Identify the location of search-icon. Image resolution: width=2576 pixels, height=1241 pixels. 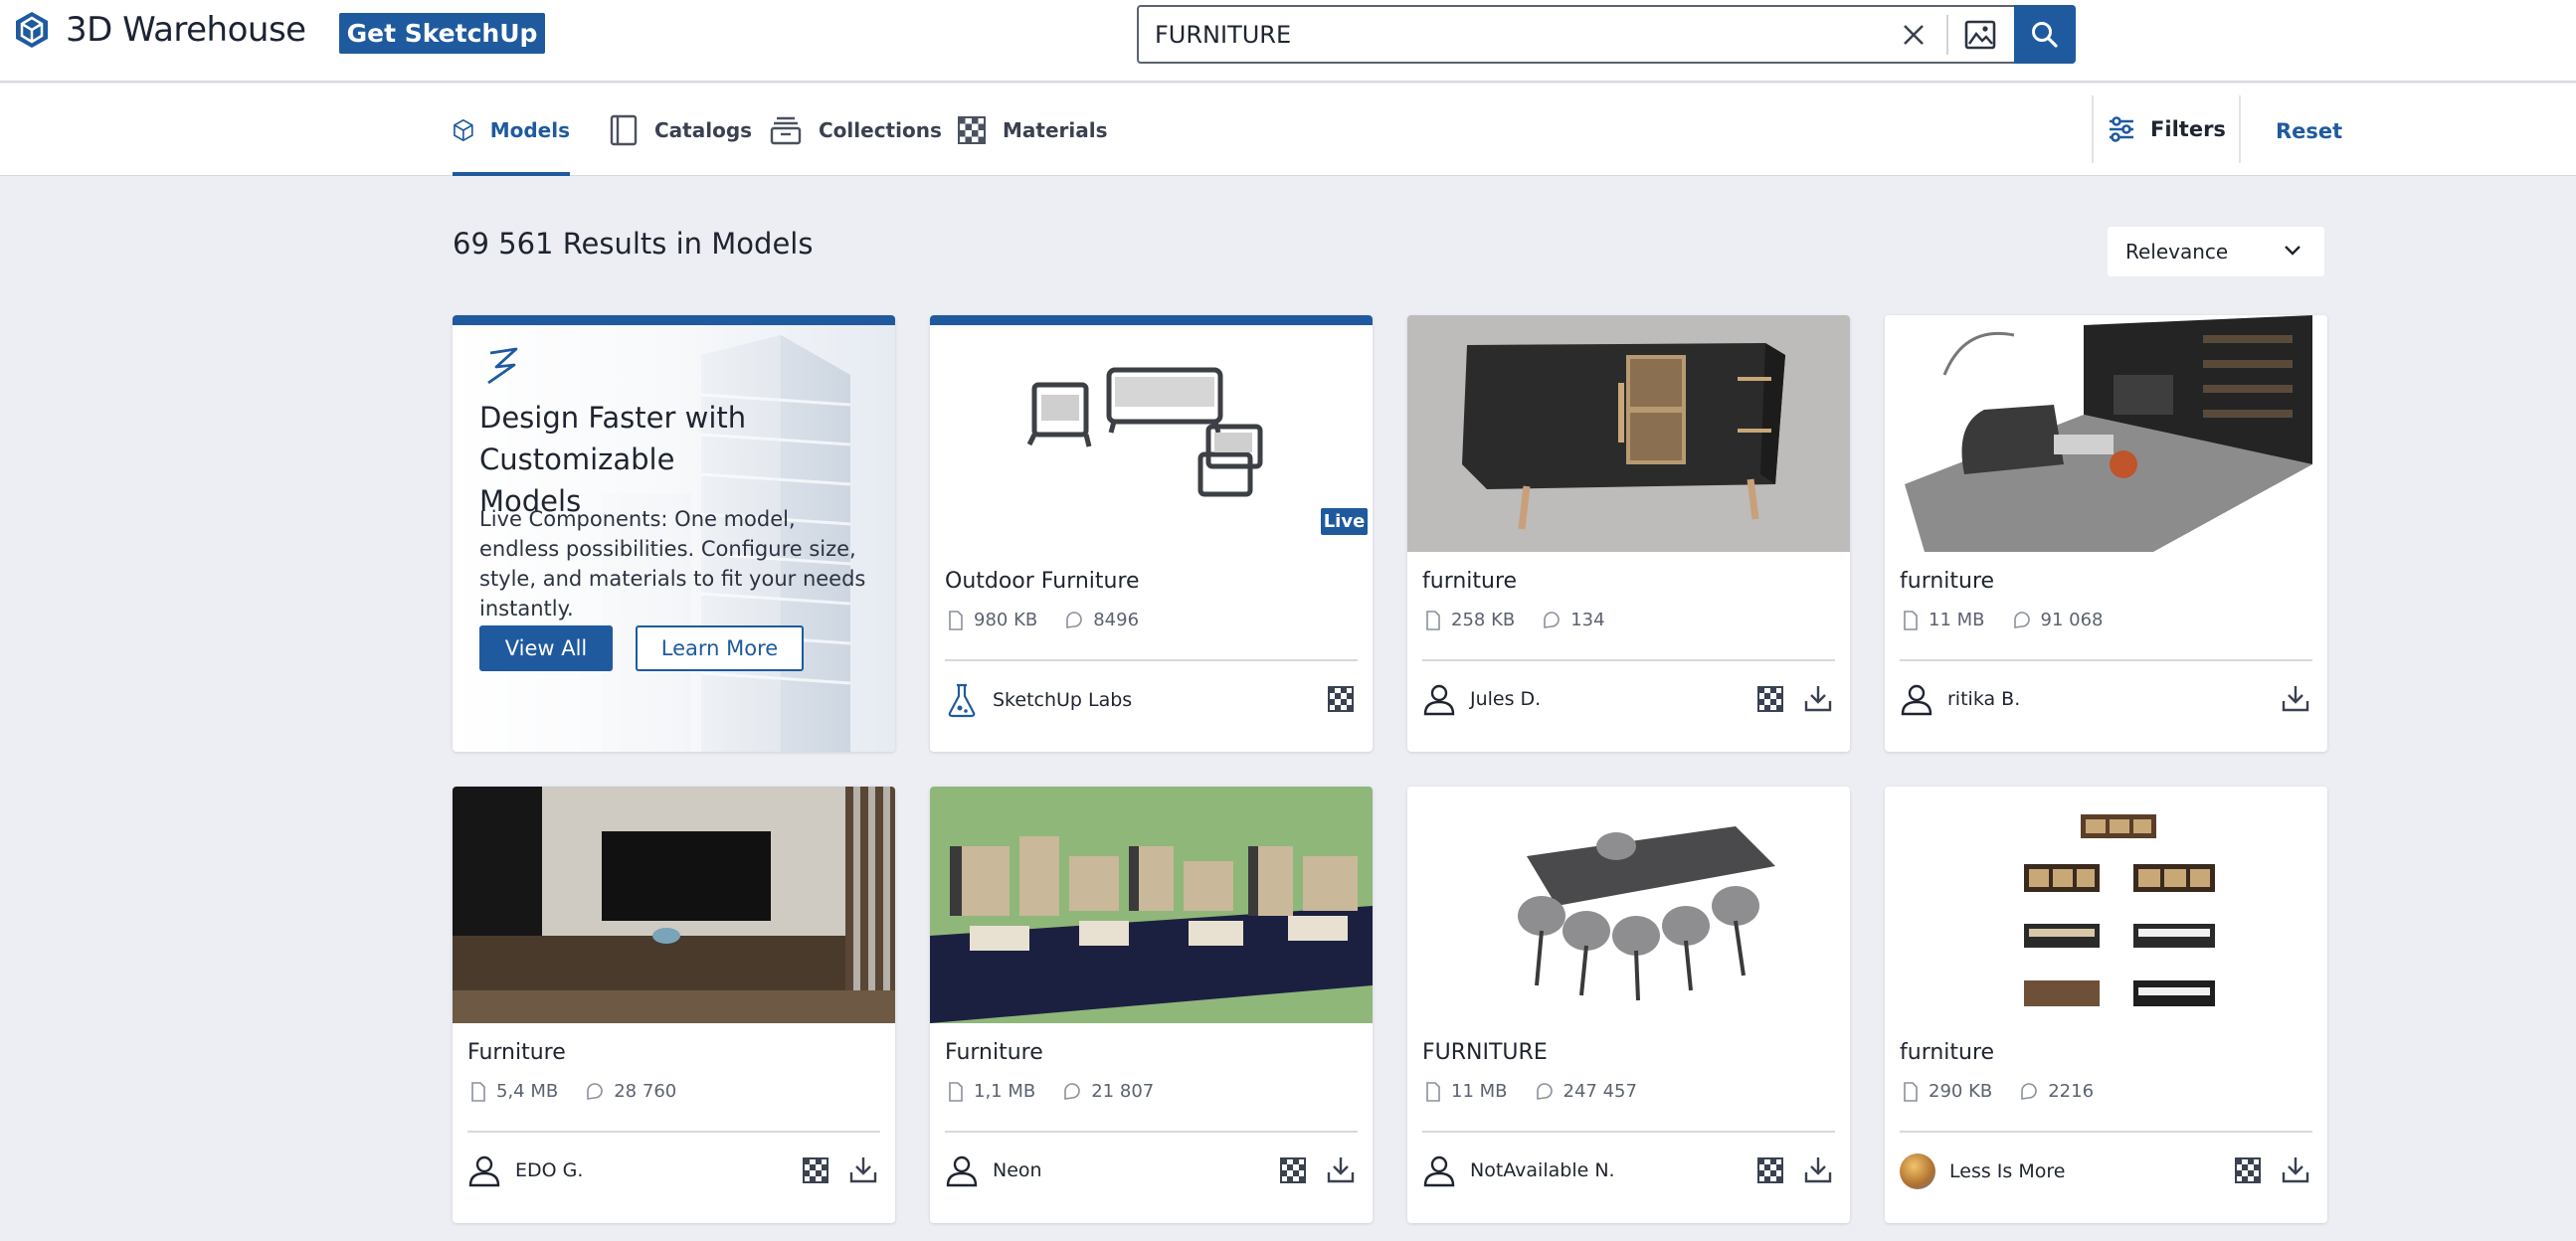
(2045, 35).